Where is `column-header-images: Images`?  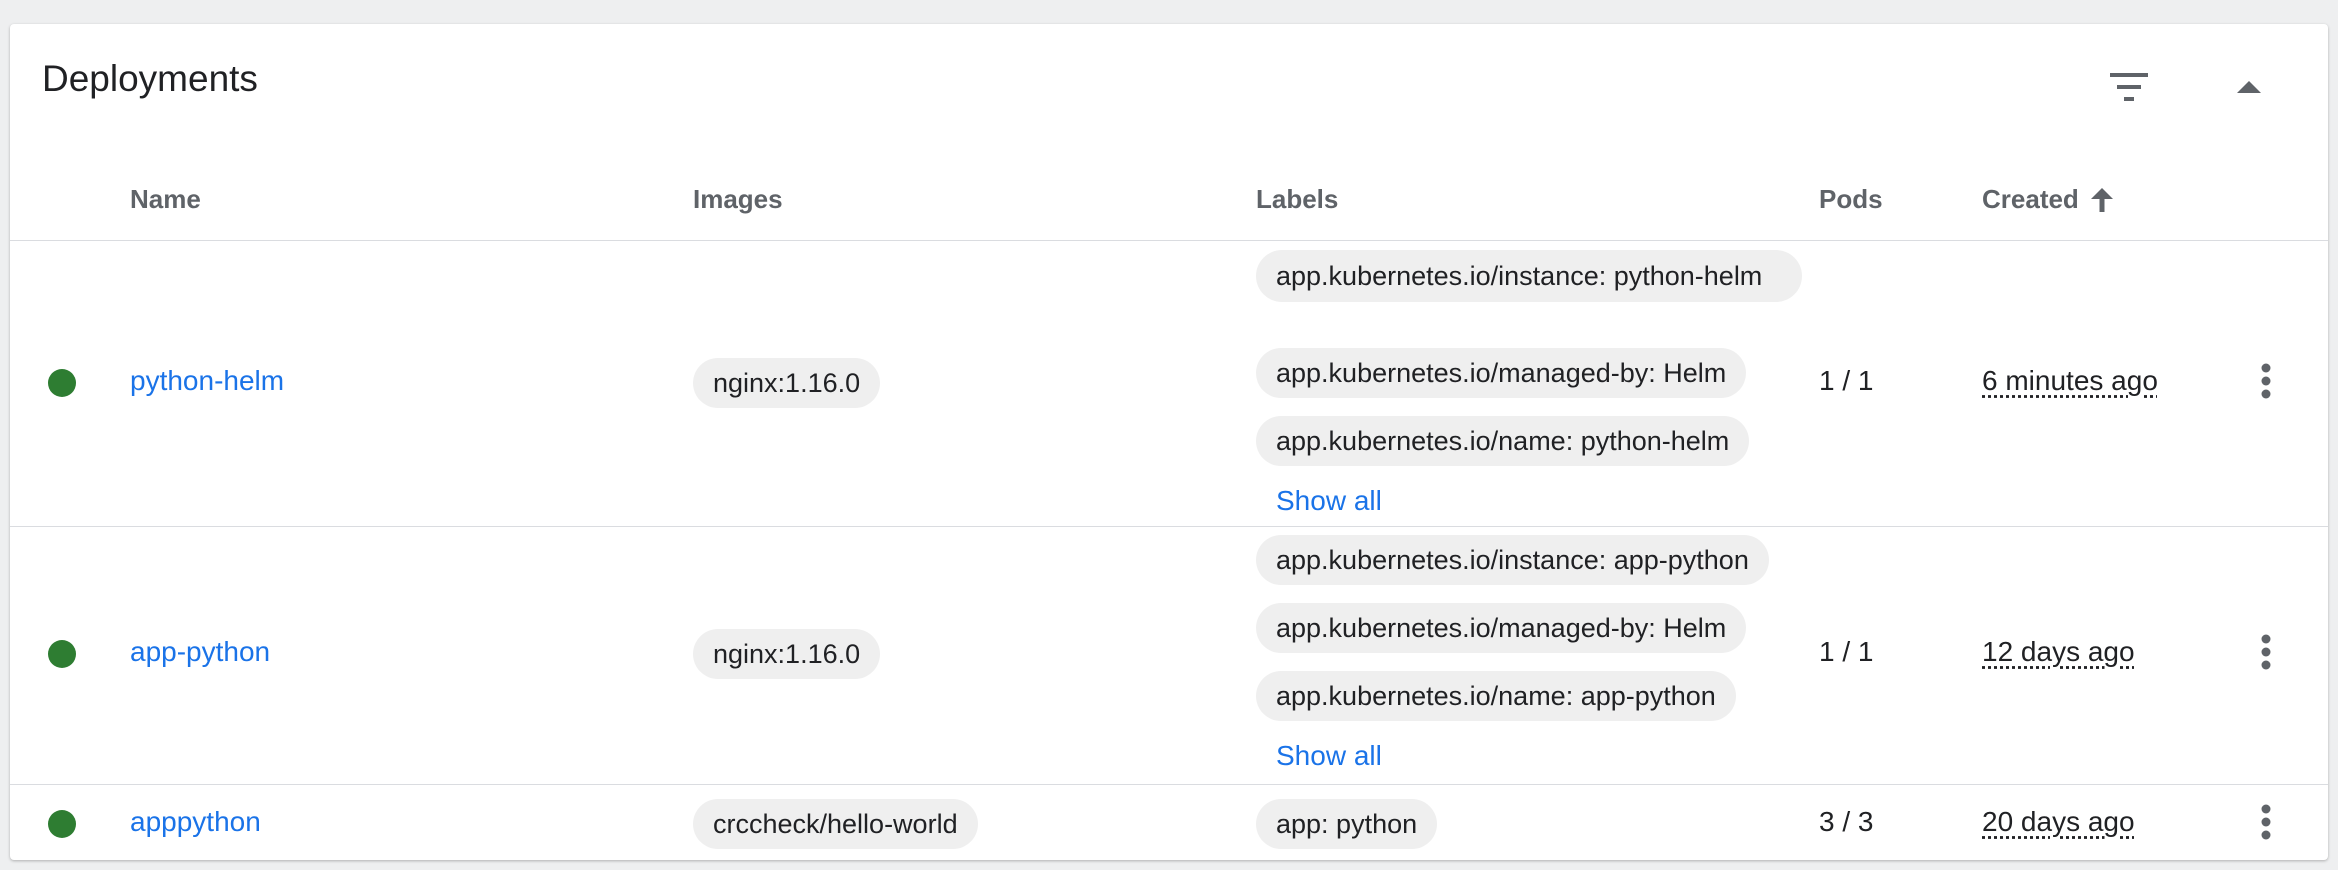 column-header-images: Images is located at coordinates (738, 199).